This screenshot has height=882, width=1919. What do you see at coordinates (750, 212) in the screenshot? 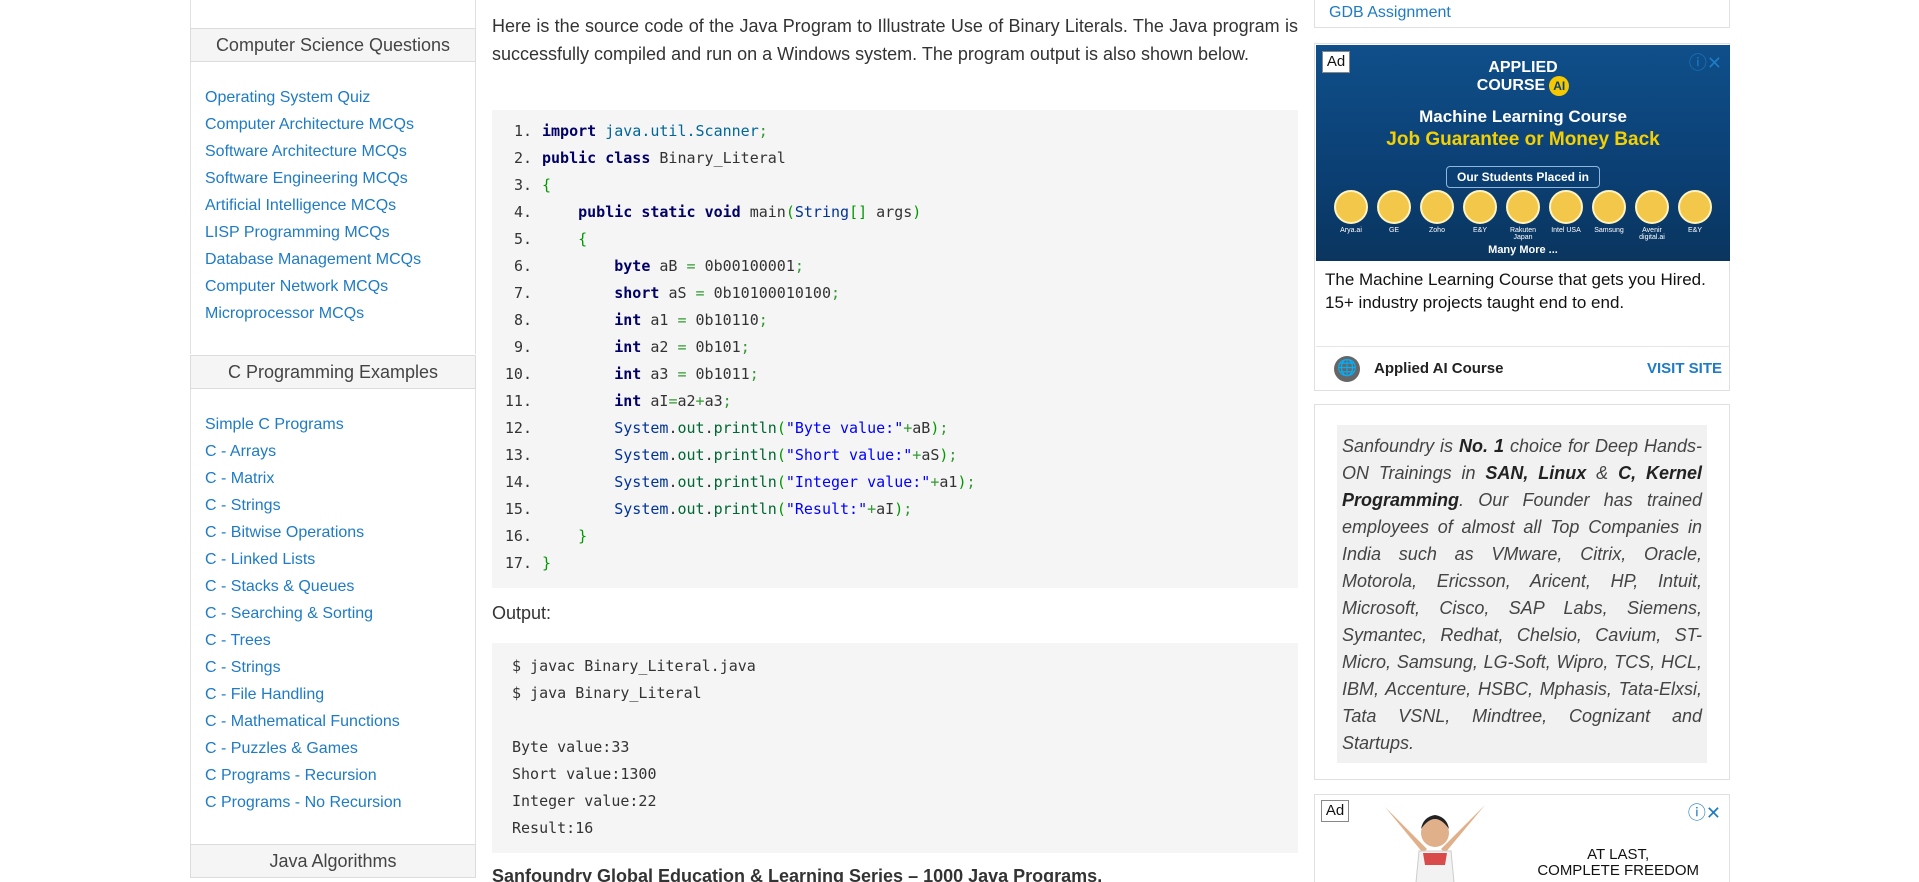
I see `code-text: public static void main(String[] args)` at bounding box center [750, 212].